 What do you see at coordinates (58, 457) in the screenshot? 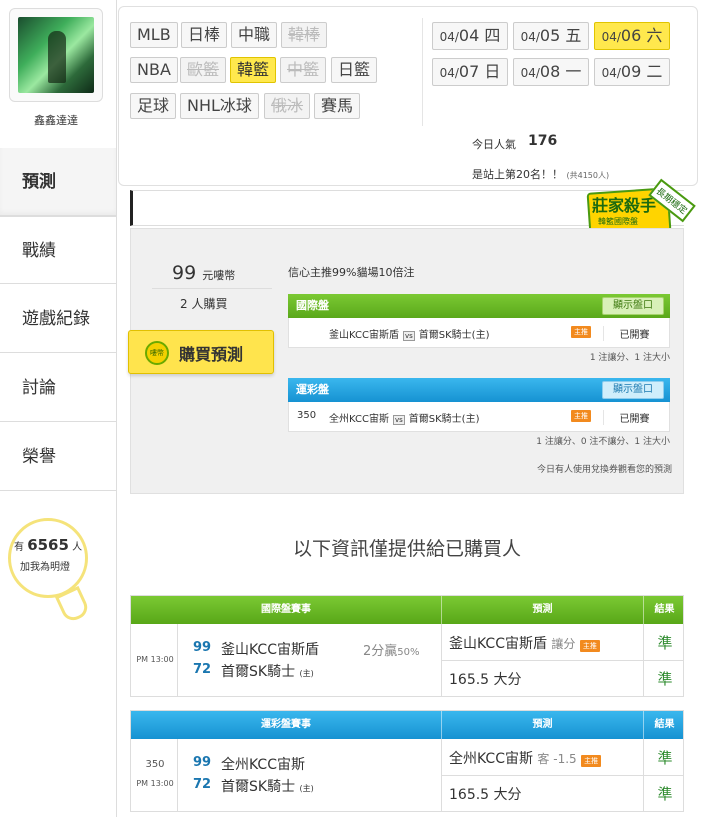
I see `nav-item-honor: 榮譽` at bounding box center [58, 457].